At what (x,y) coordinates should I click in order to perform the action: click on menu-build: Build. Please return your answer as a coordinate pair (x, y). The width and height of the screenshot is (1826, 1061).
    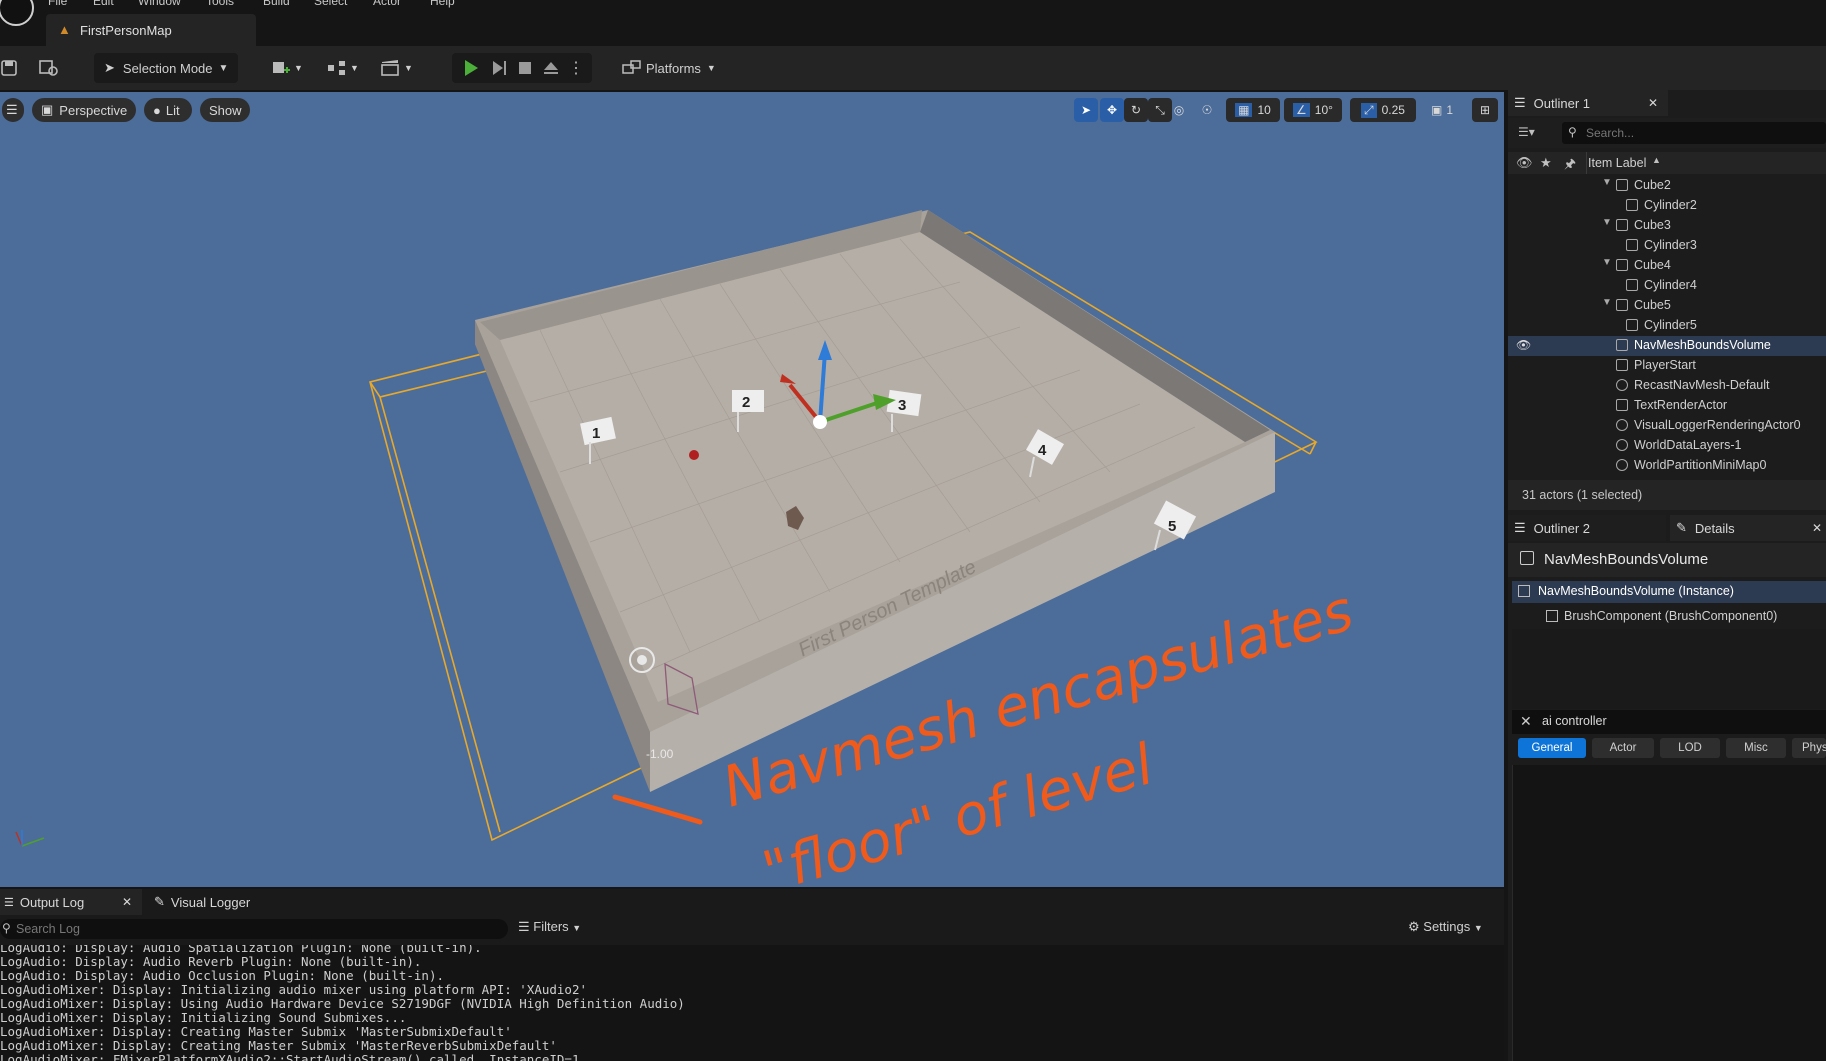
    Looking at the image, I should click on (276, 4).